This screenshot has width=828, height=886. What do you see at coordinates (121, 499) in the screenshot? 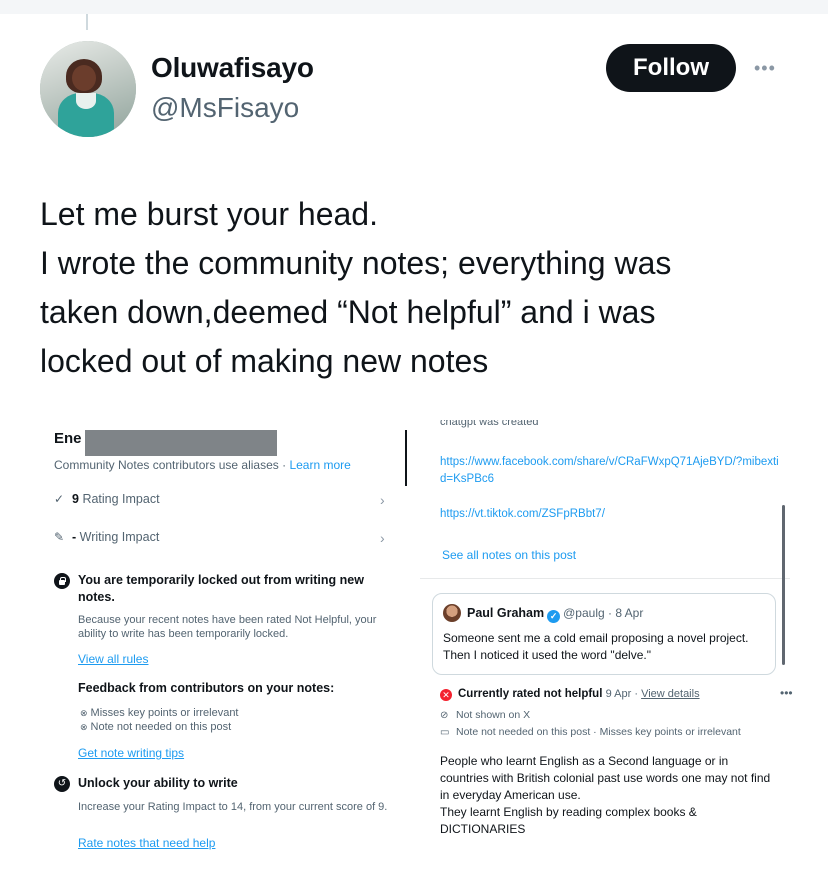
I see `rating-impact-label: Rating Impact` at bounding box center [121, 499].